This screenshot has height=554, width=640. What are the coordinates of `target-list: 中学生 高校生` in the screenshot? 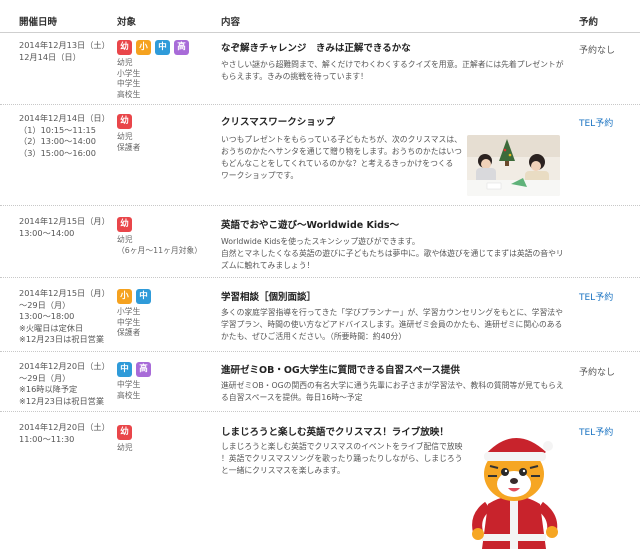 It's located at (129, 390).